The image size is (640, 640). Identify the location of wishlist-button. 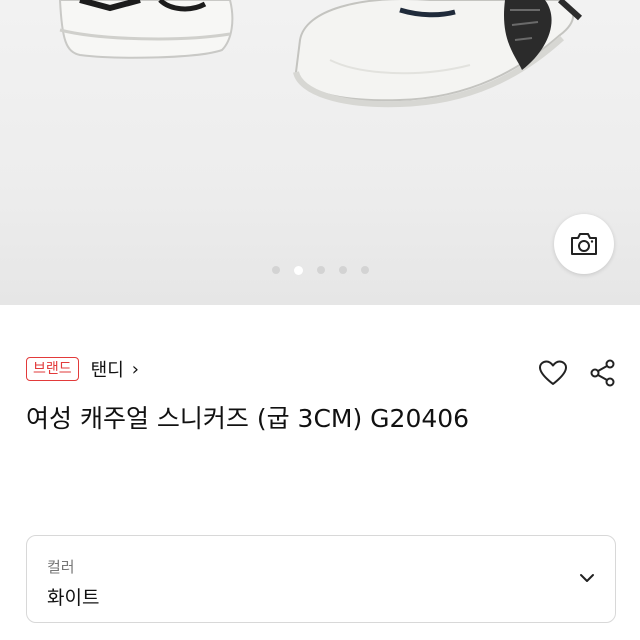
(553, 373).